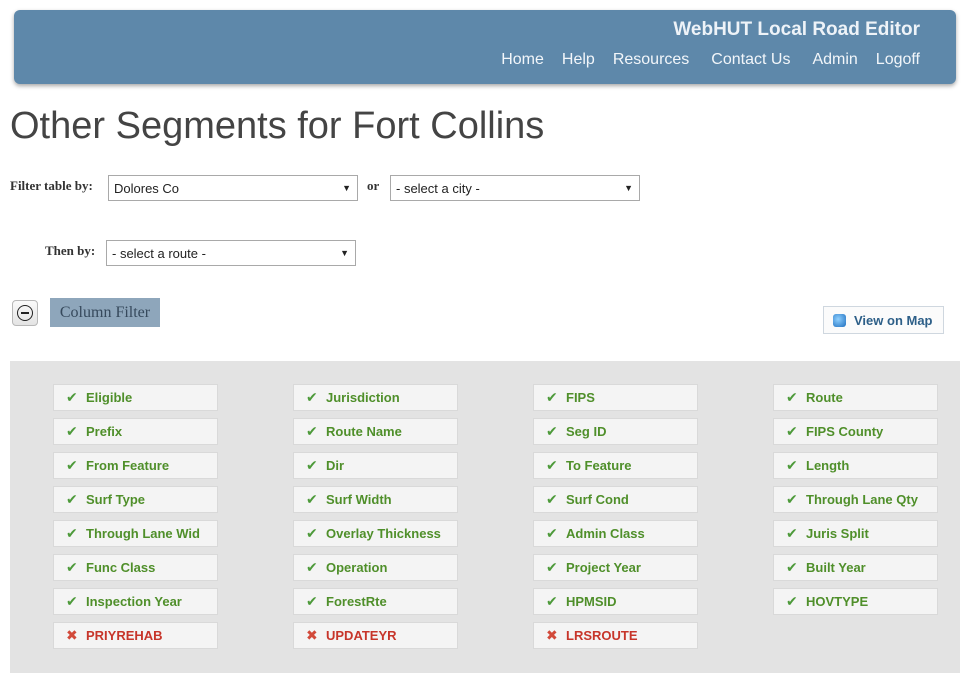 This screenshot has width=977, height=685. What do you see at coordinates (883, 320) in the screenshot?
I see `view-on-map-button: View on Map` at bounding box center [883, 320].